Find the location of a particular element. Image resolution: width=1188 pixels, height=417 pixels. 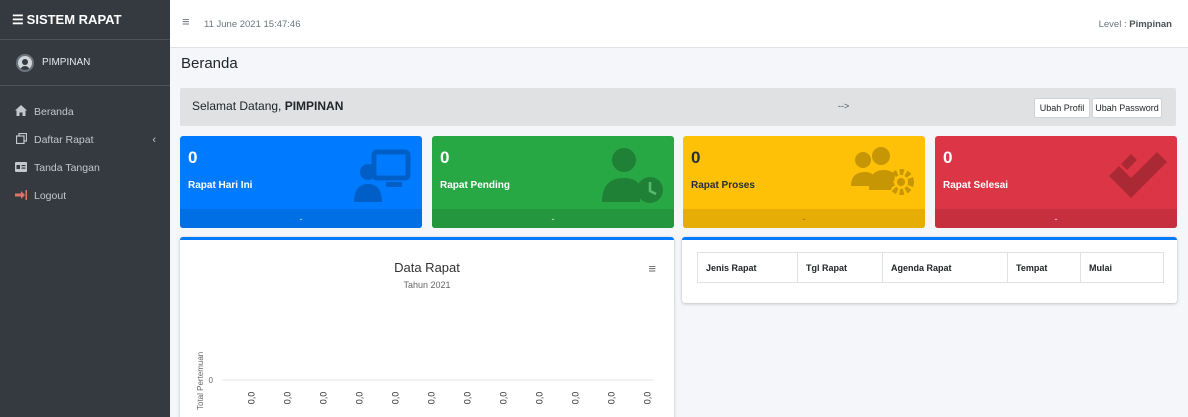

list-icon: ☰ is located at coordinates (18, 19).